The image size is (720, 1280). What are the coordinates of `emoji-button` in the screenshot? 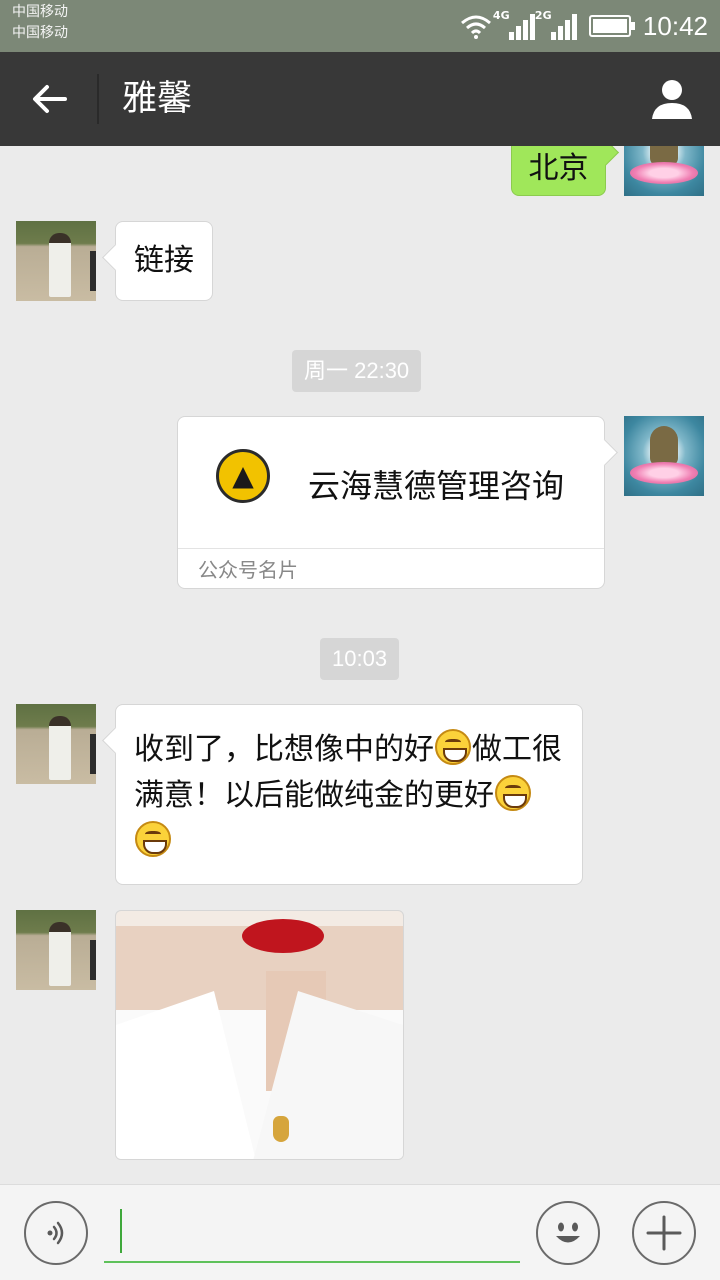 It's located at (568, 1233).